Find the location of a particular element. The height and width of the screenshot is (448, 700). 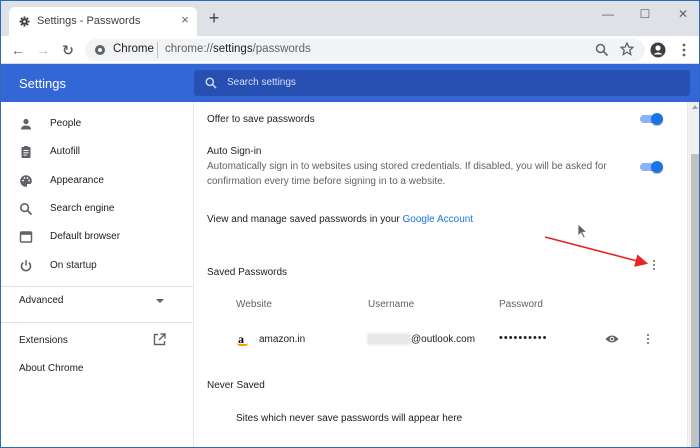

blurred-username is located at coordinates (389, 339).